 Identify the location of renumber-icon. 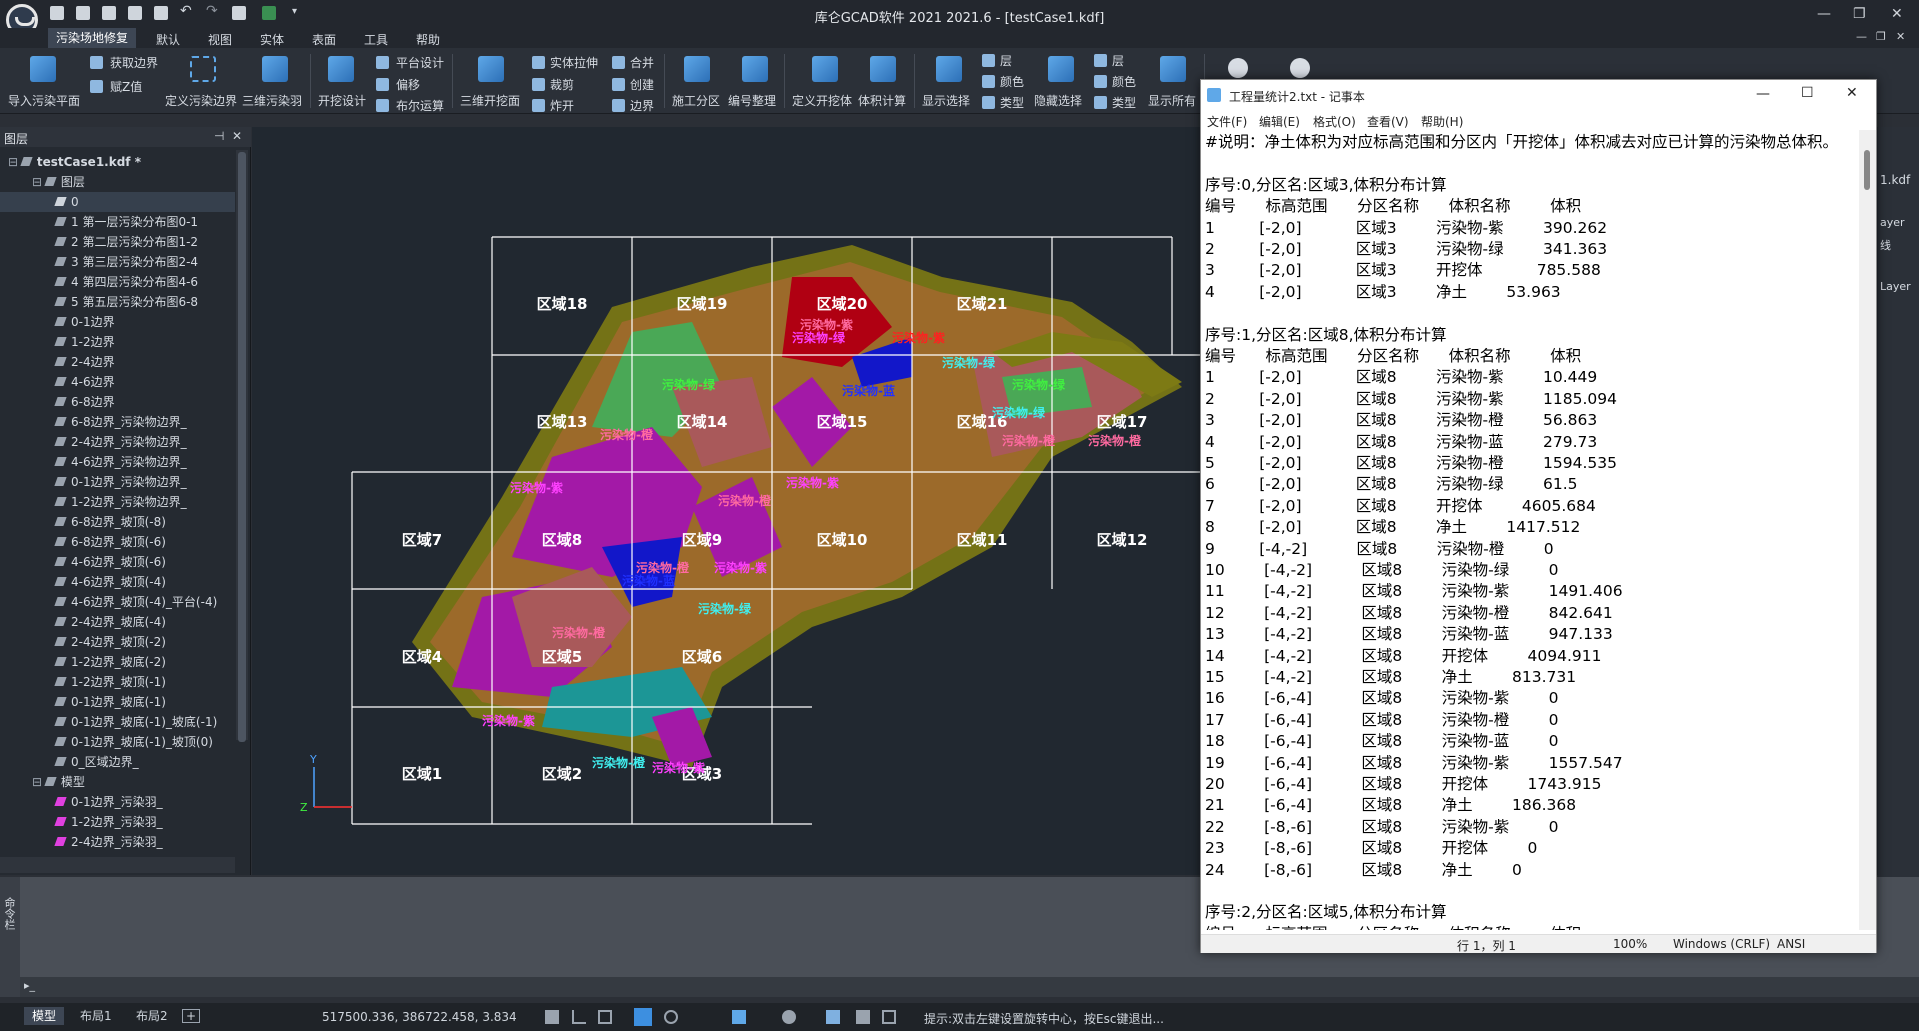
(755, 69).